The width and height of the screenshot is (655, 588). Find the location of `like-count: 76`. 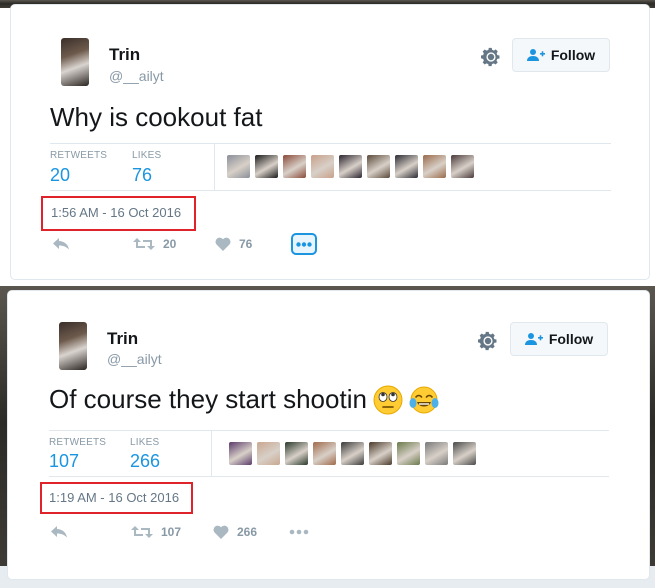

like-count: 76 is located at coordinates (246, 244).